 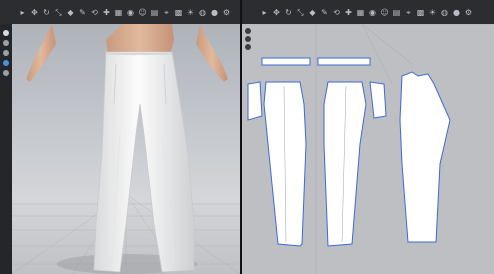 What do you see at coordinates (286, 61) in the screenshot?
I see `waistband-piece-left` at bounding box center [286, 61].